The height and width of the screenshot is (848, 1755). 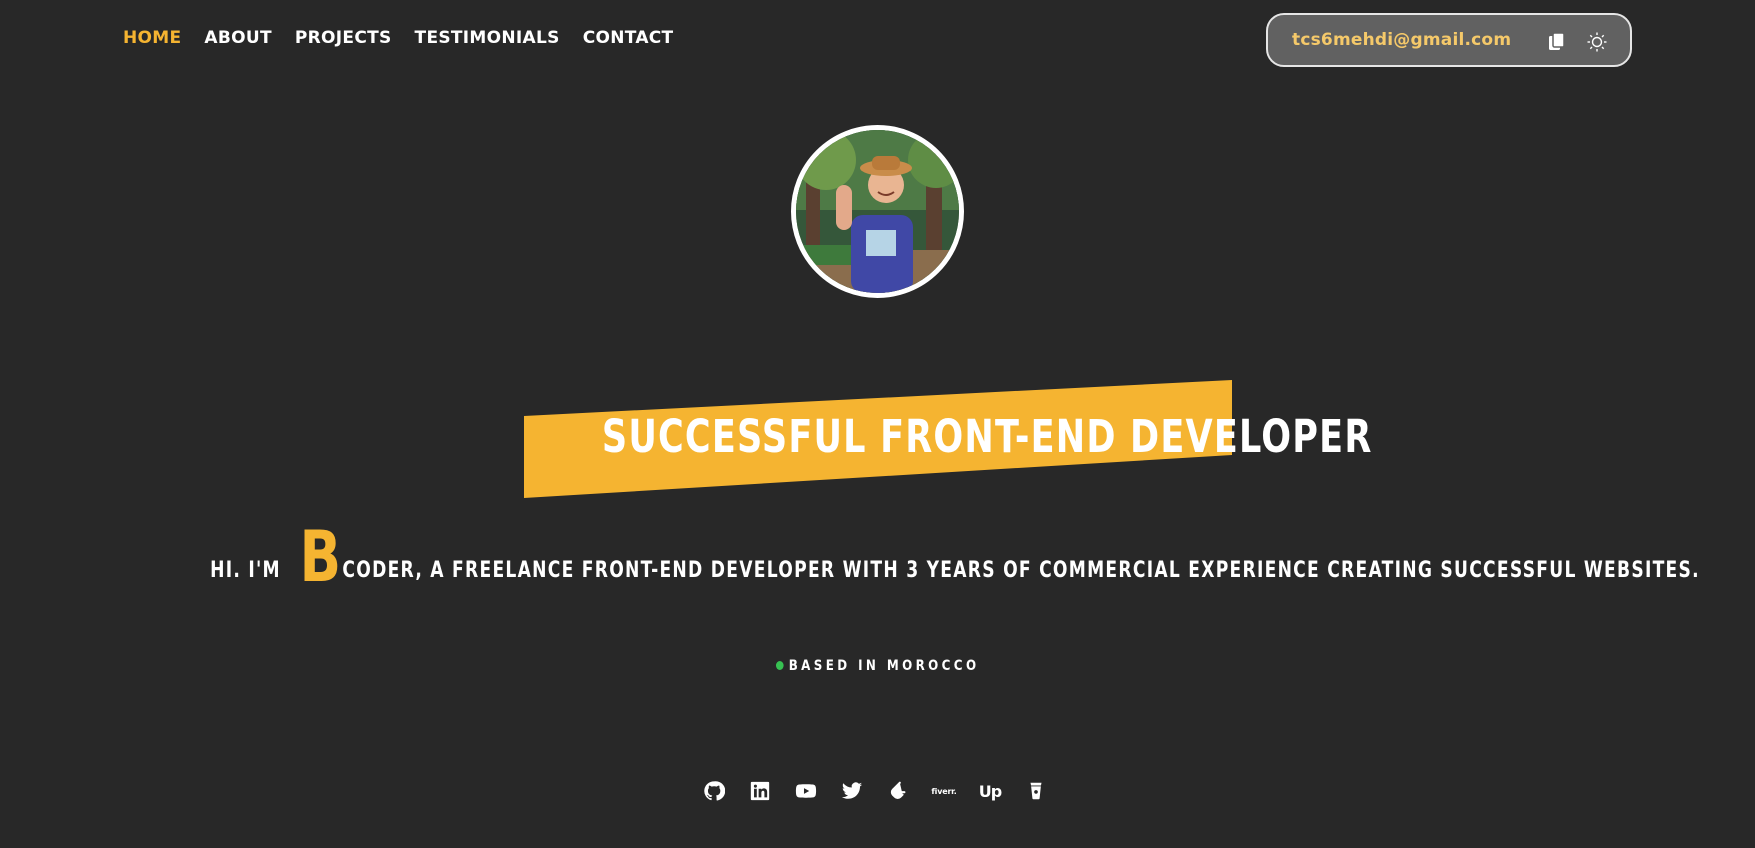 I want to click on nav-projects: PROJECTS, so click(x=343, y=38).